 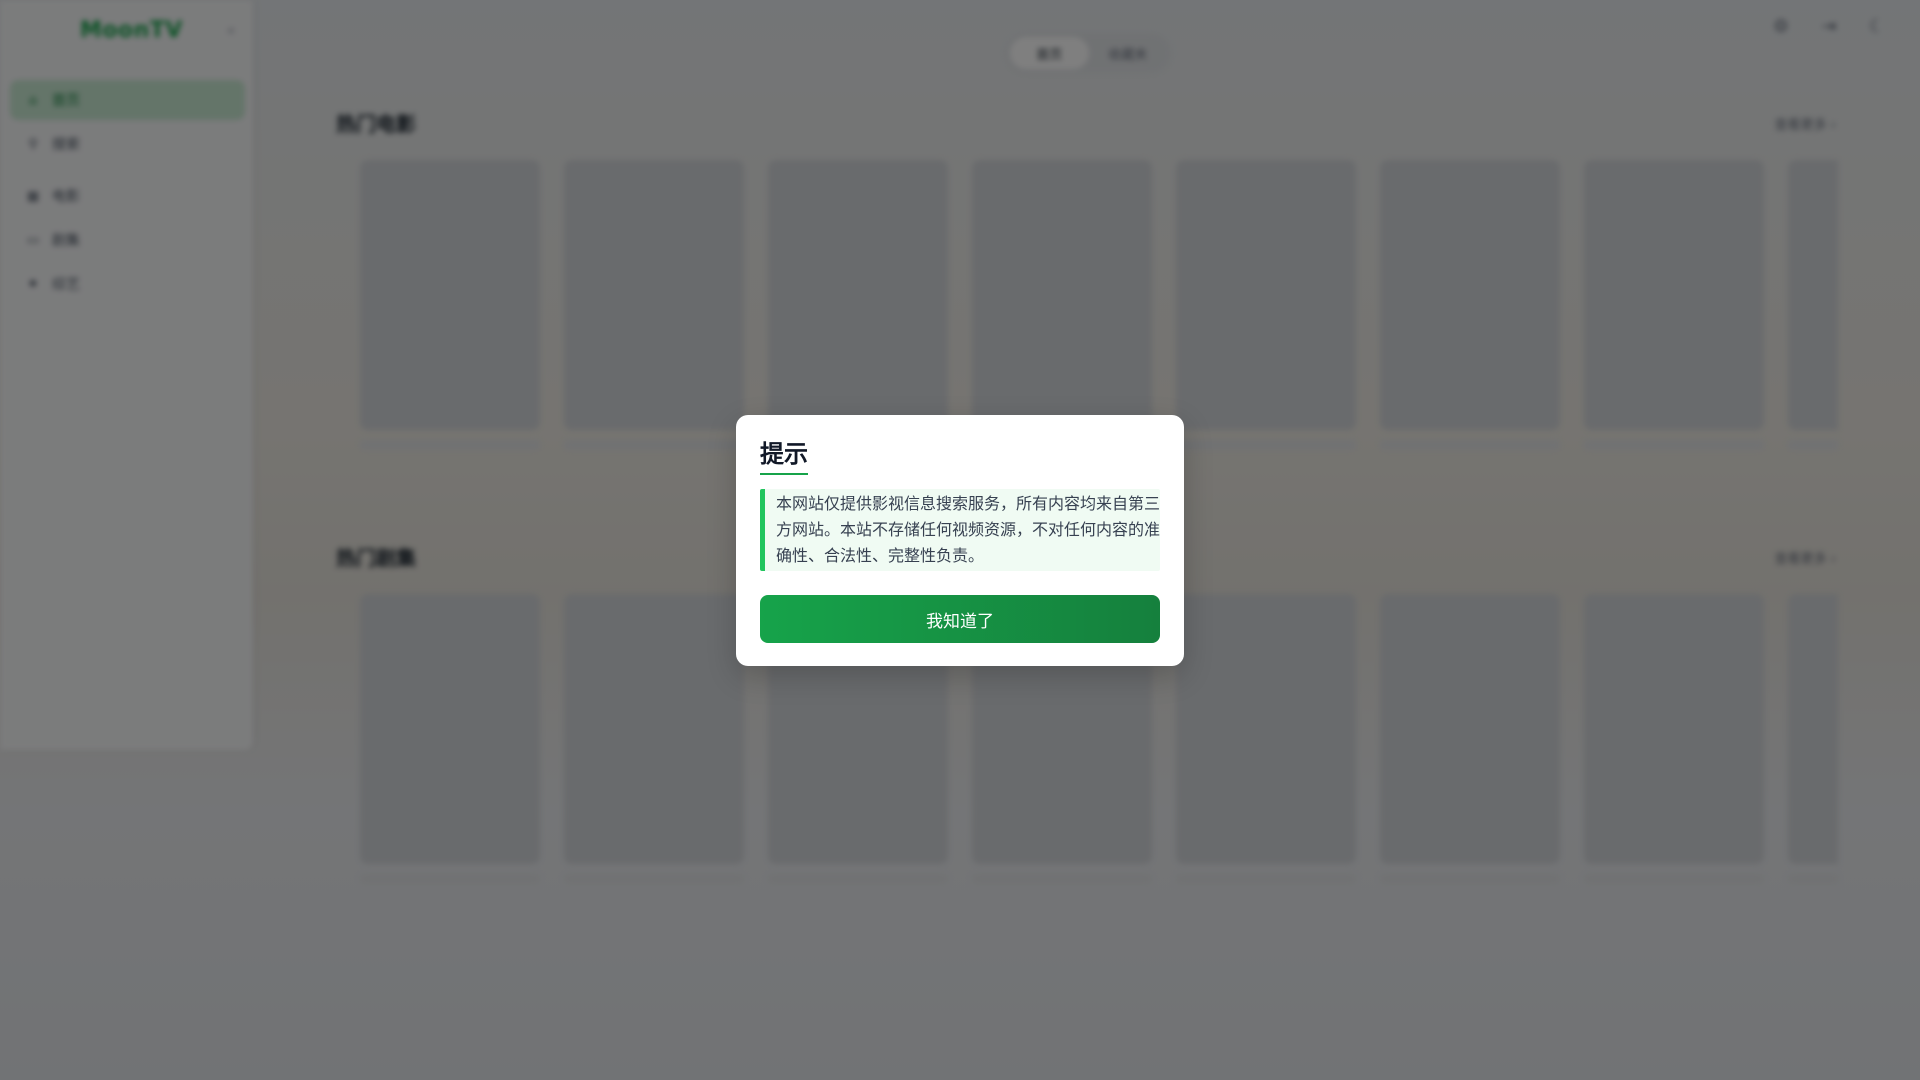 What do you see at coordinates (784, 457) in the screenshot?
I see `dialog-title: 提示` at bounding box center [784, 457].